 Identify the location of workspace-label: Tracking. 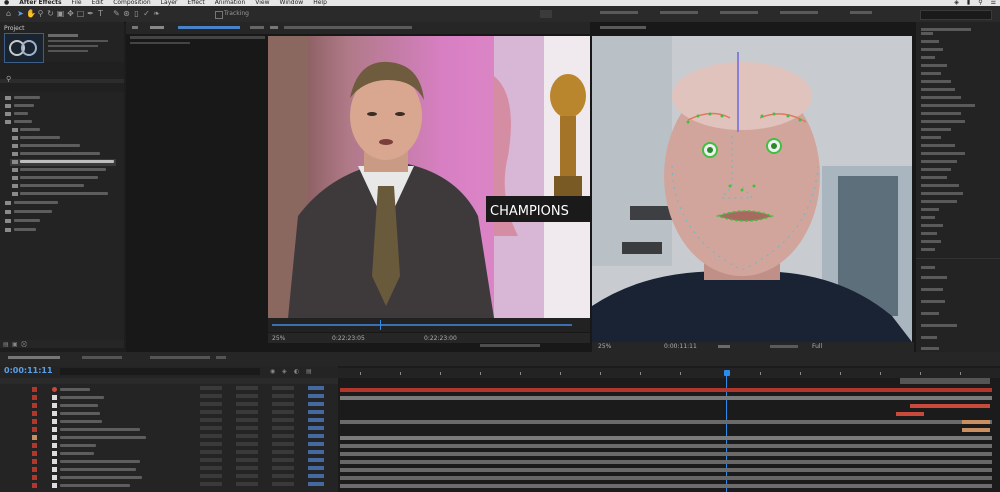
(236, 13).